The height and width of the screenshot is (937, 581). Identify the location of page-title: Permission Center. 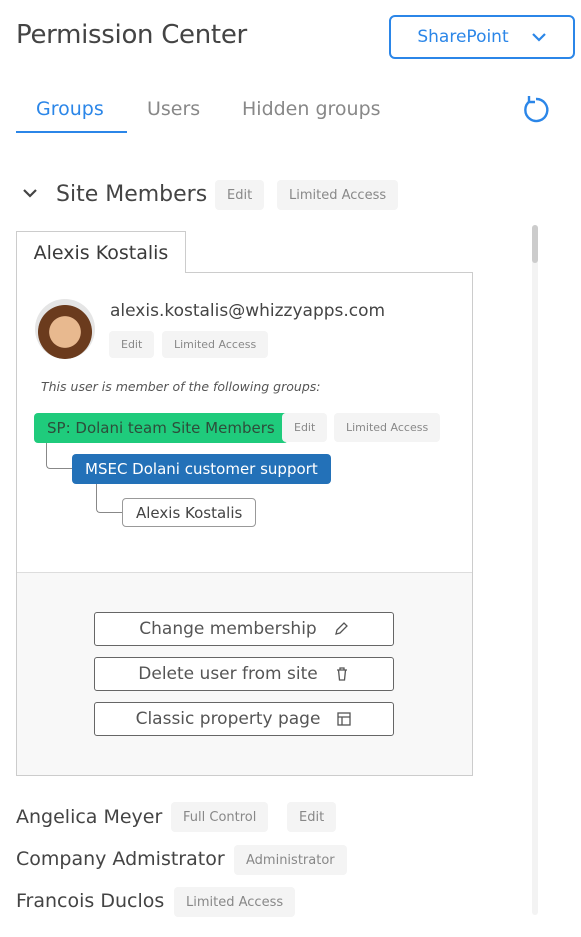
(131, 35).